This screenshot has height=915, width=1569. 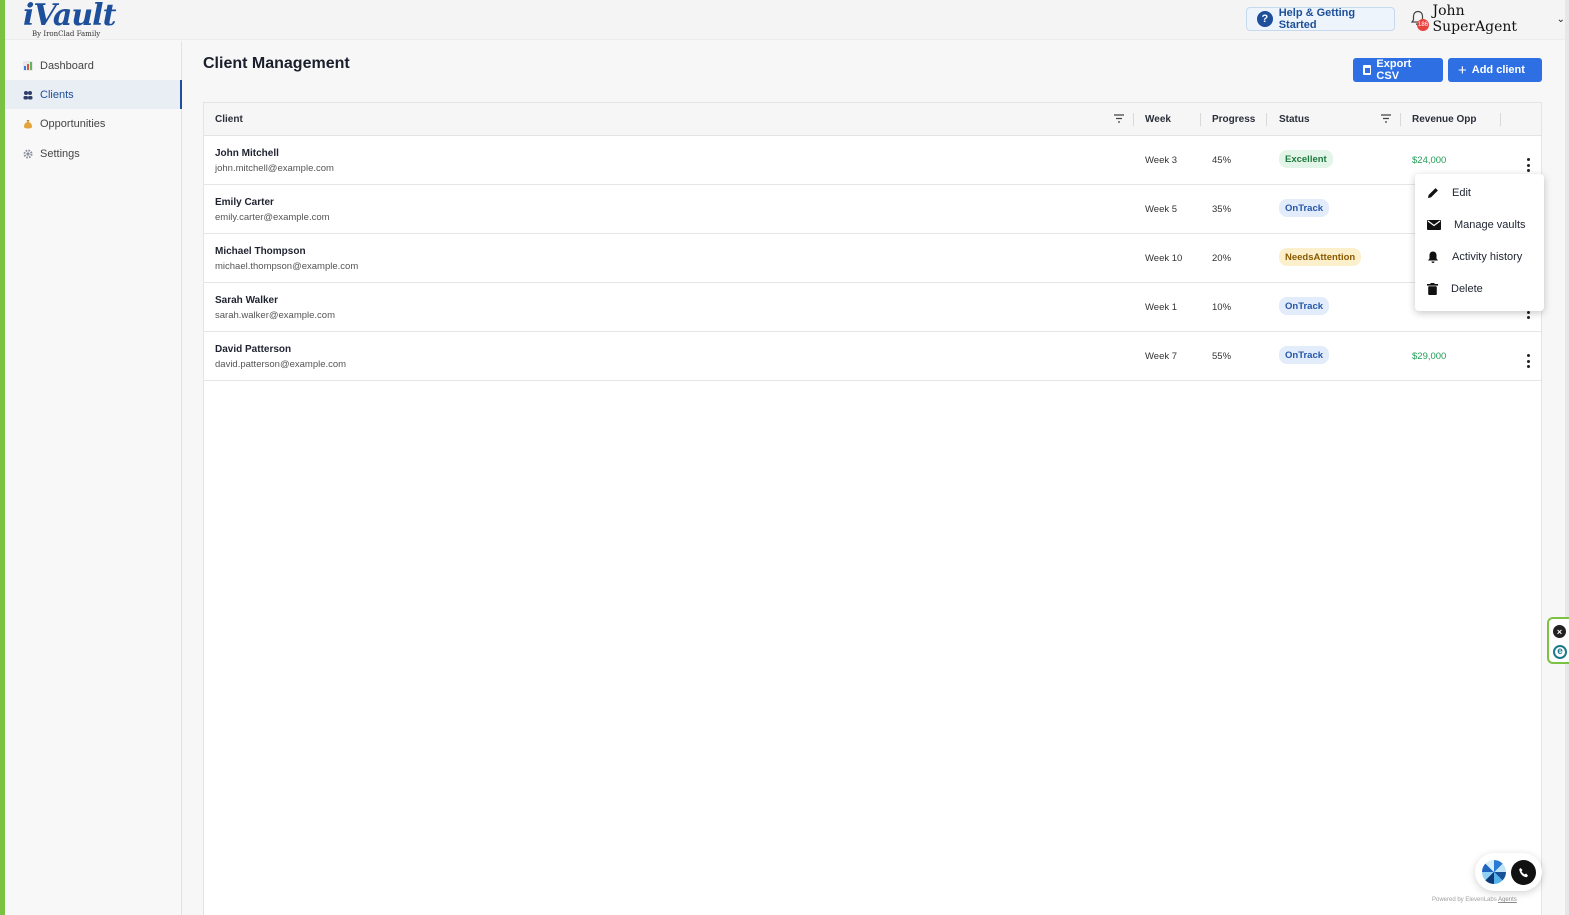 I want to click on status-badge: Excellent, so click(x=1306, y=159).